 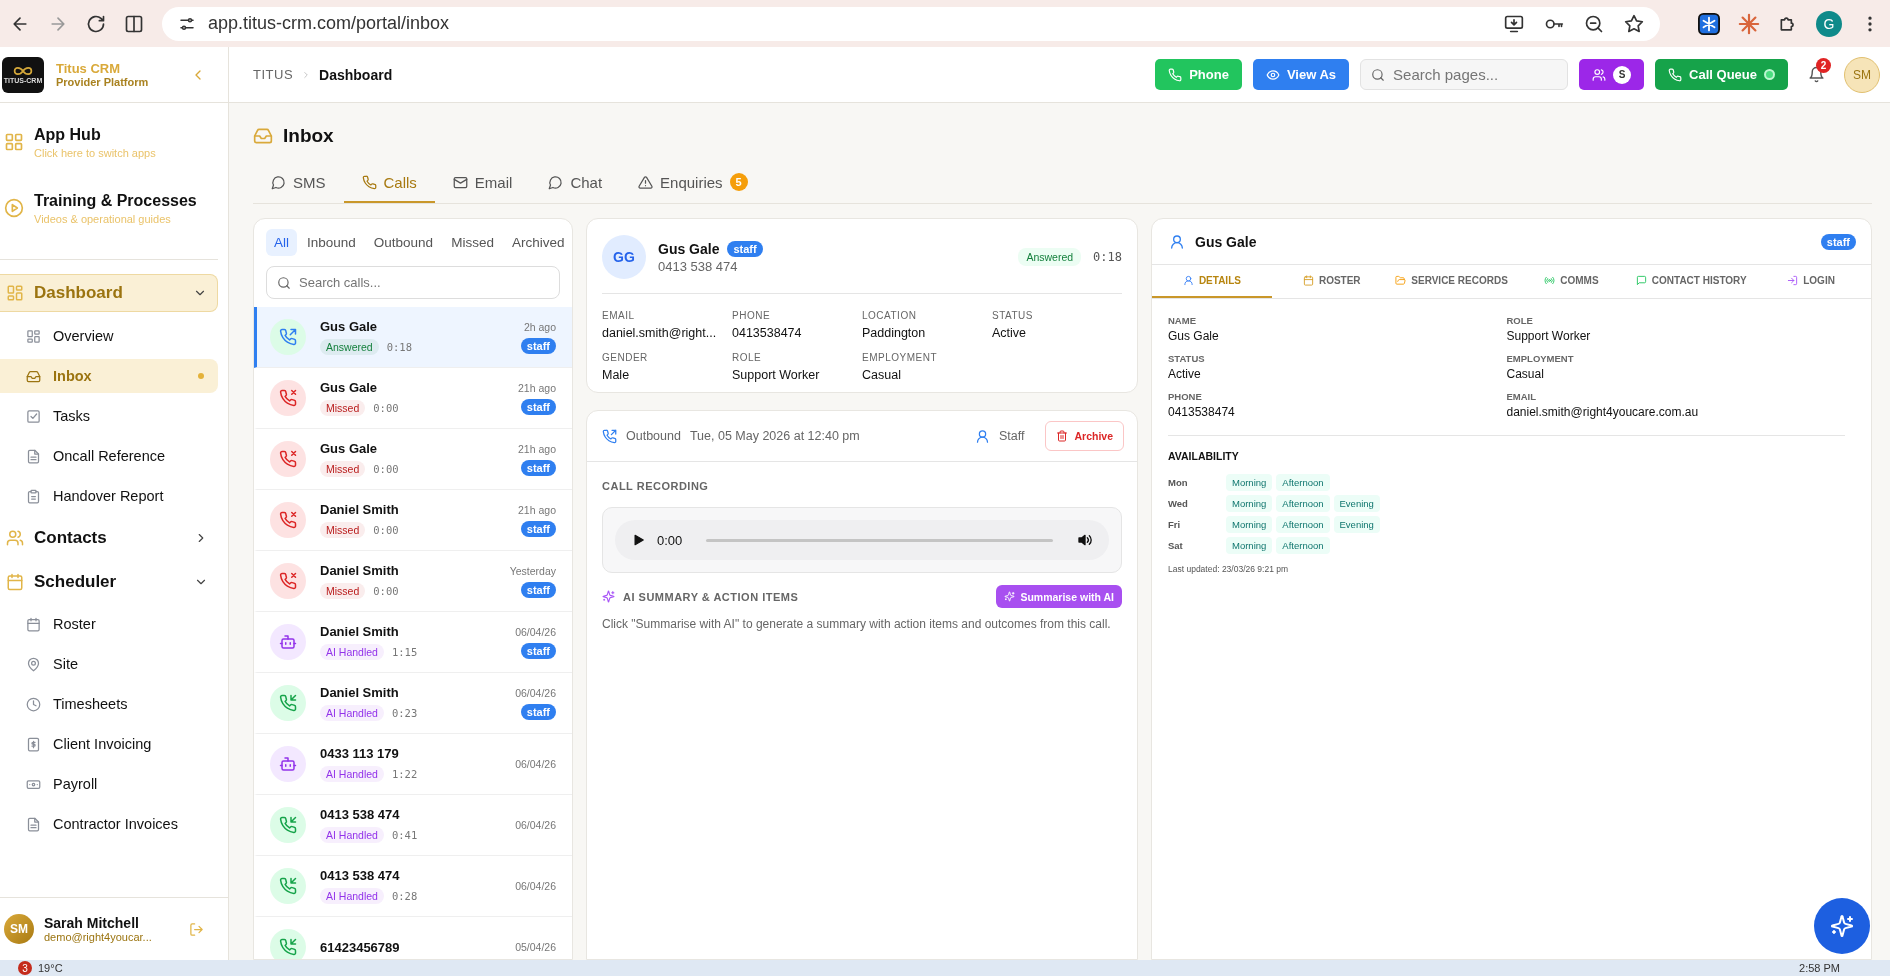 What do you see at coordinates (1085, 540) in the screenshot?
I see `volume-icon` at bounding box center [1085, 540].